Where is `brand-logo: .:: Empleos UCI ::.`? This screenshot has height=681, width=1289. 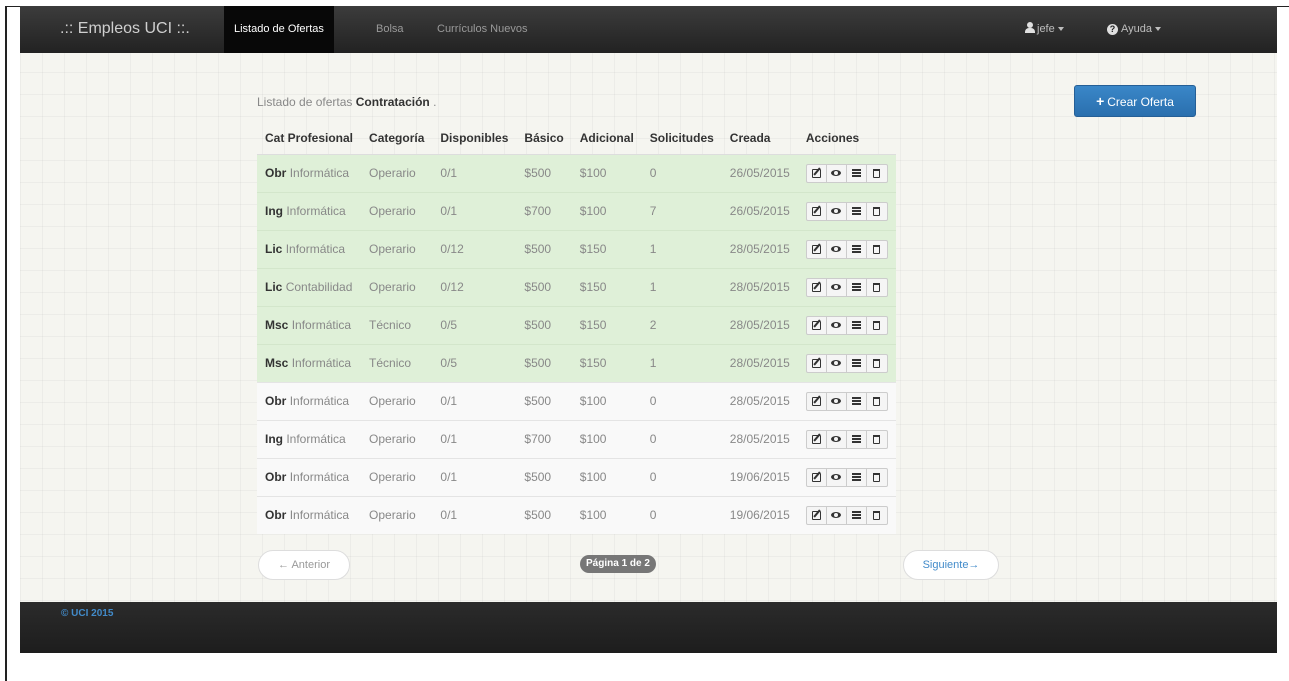 brand-logo: .:: Empleos UCI ::. is located at coordinates (125, 29).